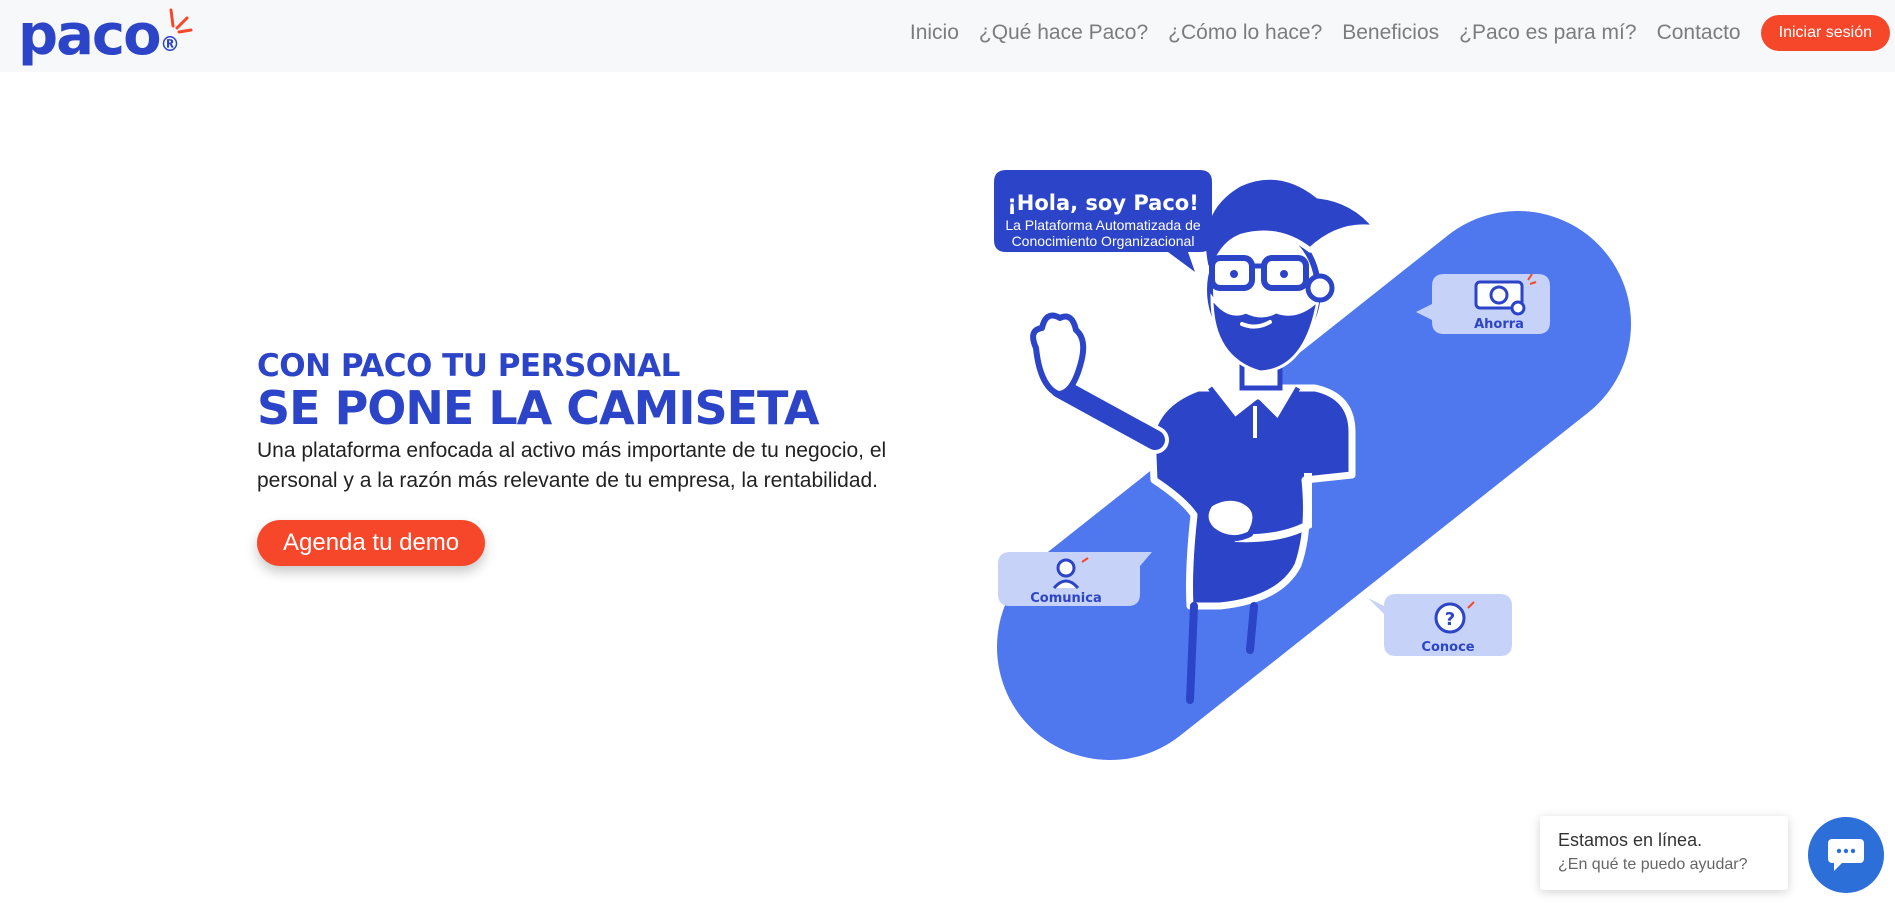 The height and width of the screenshot is (903, 1895). Describe the element at coordinates (1547, 33) in the screenshot. I see `nav-item-paco-es-para-mi: ¿Paco es para mí?` at that location.